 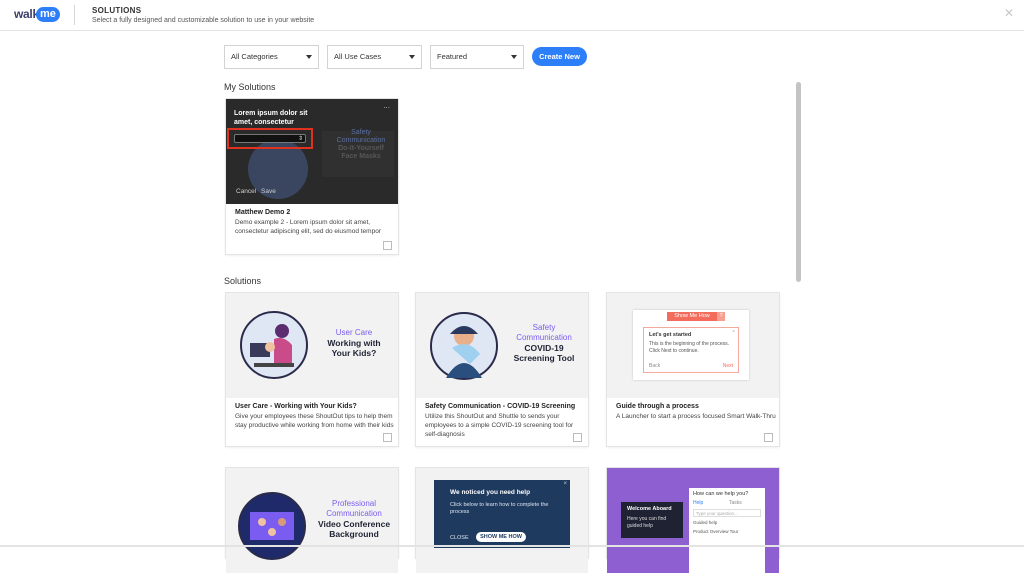 I want to click on create-new-button: Create New, so click(x=559, y=56).